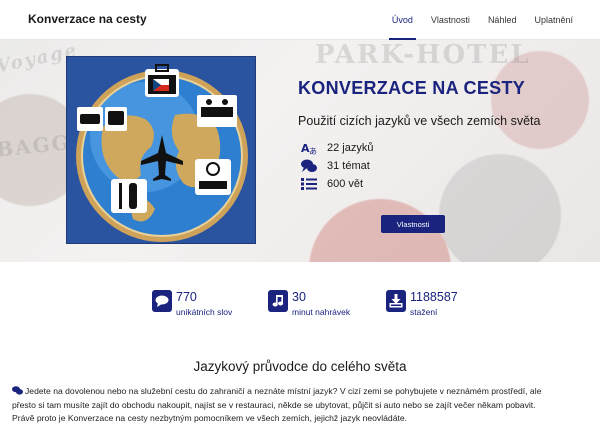  What do you see at coordinates (553, 20) in the screenshot?
I see `nav-uplatneni: Uplatnění` at bounding box center [553, 20].